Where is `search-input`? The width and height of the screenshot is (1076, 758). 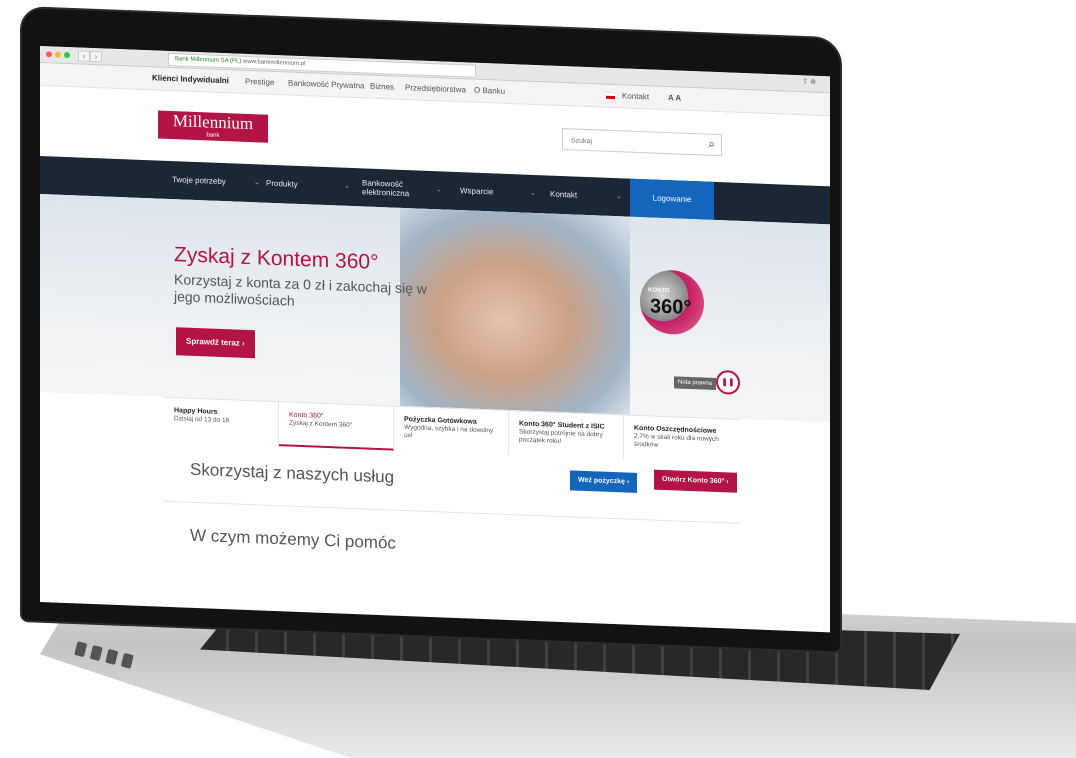 search-input is located at coordinates (631, 143).